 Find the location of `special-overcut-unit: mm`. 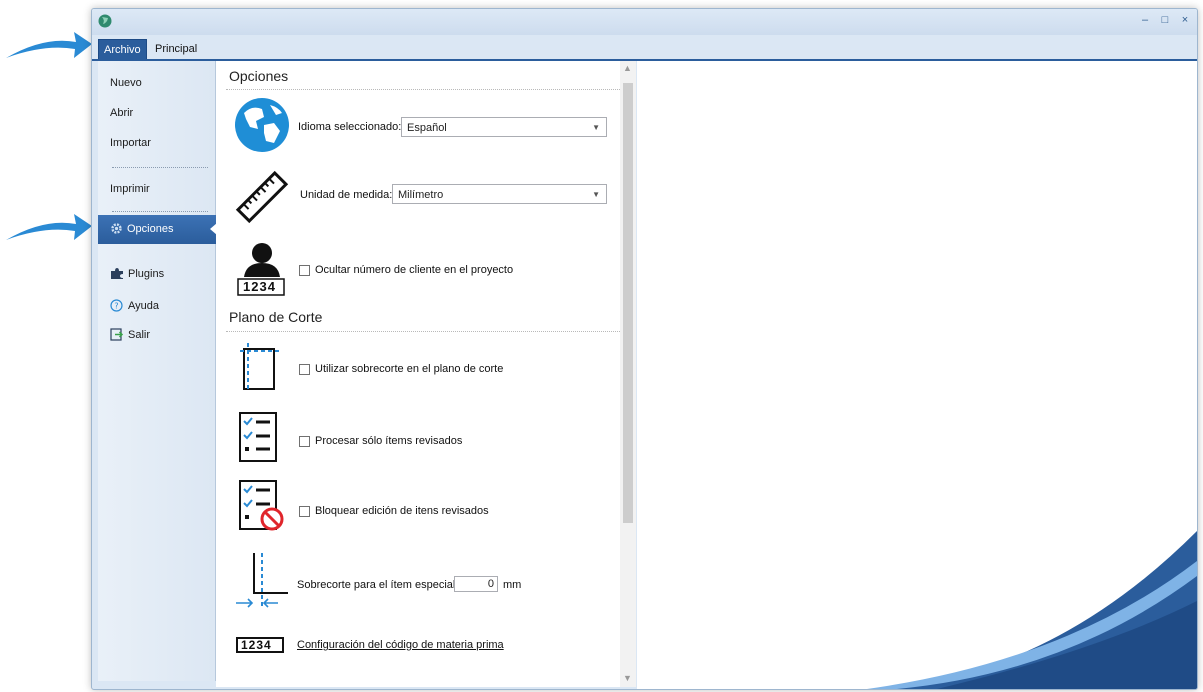

special-overcut-unit: mm is located at coordinates (512, 585).